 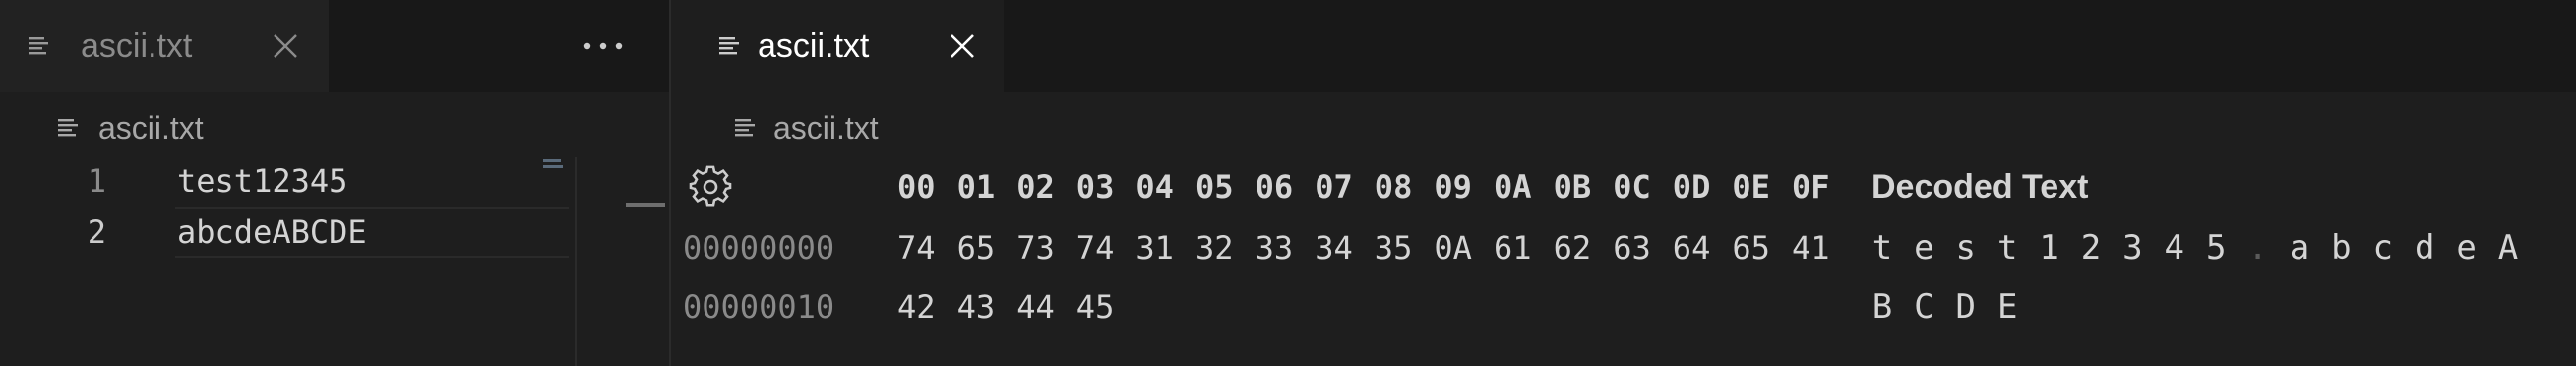 What do you see at coordinates (710, 187) in the screenshot?
I see `gear-icon` at bounding box center [710, 187].